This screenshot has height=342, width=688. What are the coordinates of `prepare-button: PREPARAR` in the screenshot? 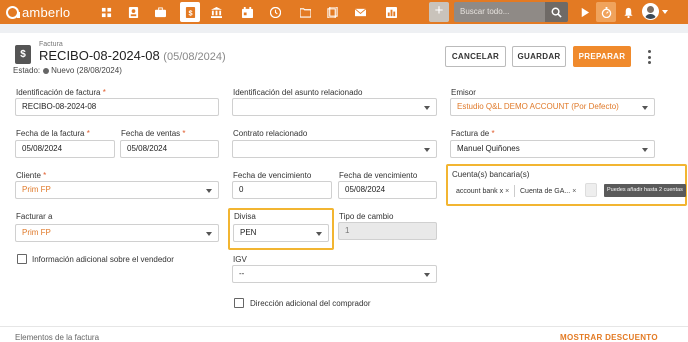 It's located at (602, 56).